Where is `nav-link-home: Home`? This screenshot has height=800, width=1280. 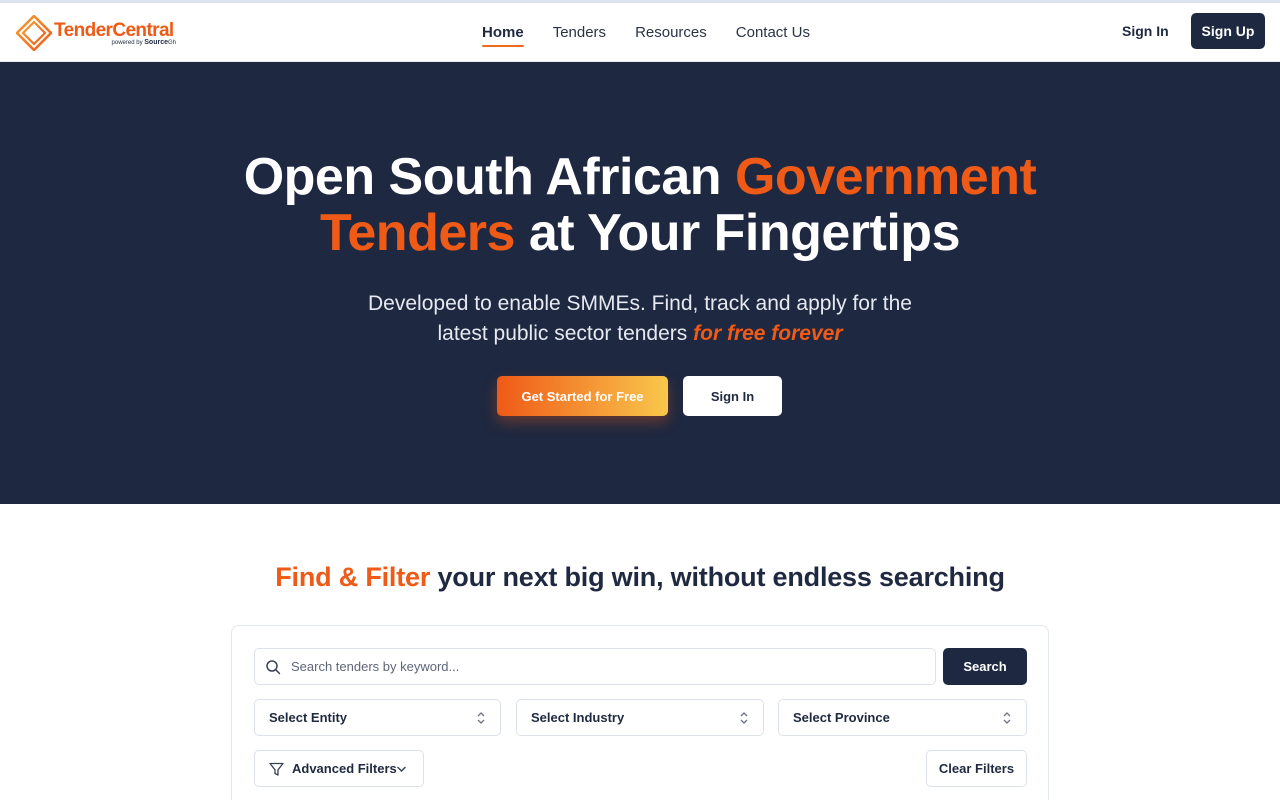
nav-link-home: Home is located at coordinates (503, 35).